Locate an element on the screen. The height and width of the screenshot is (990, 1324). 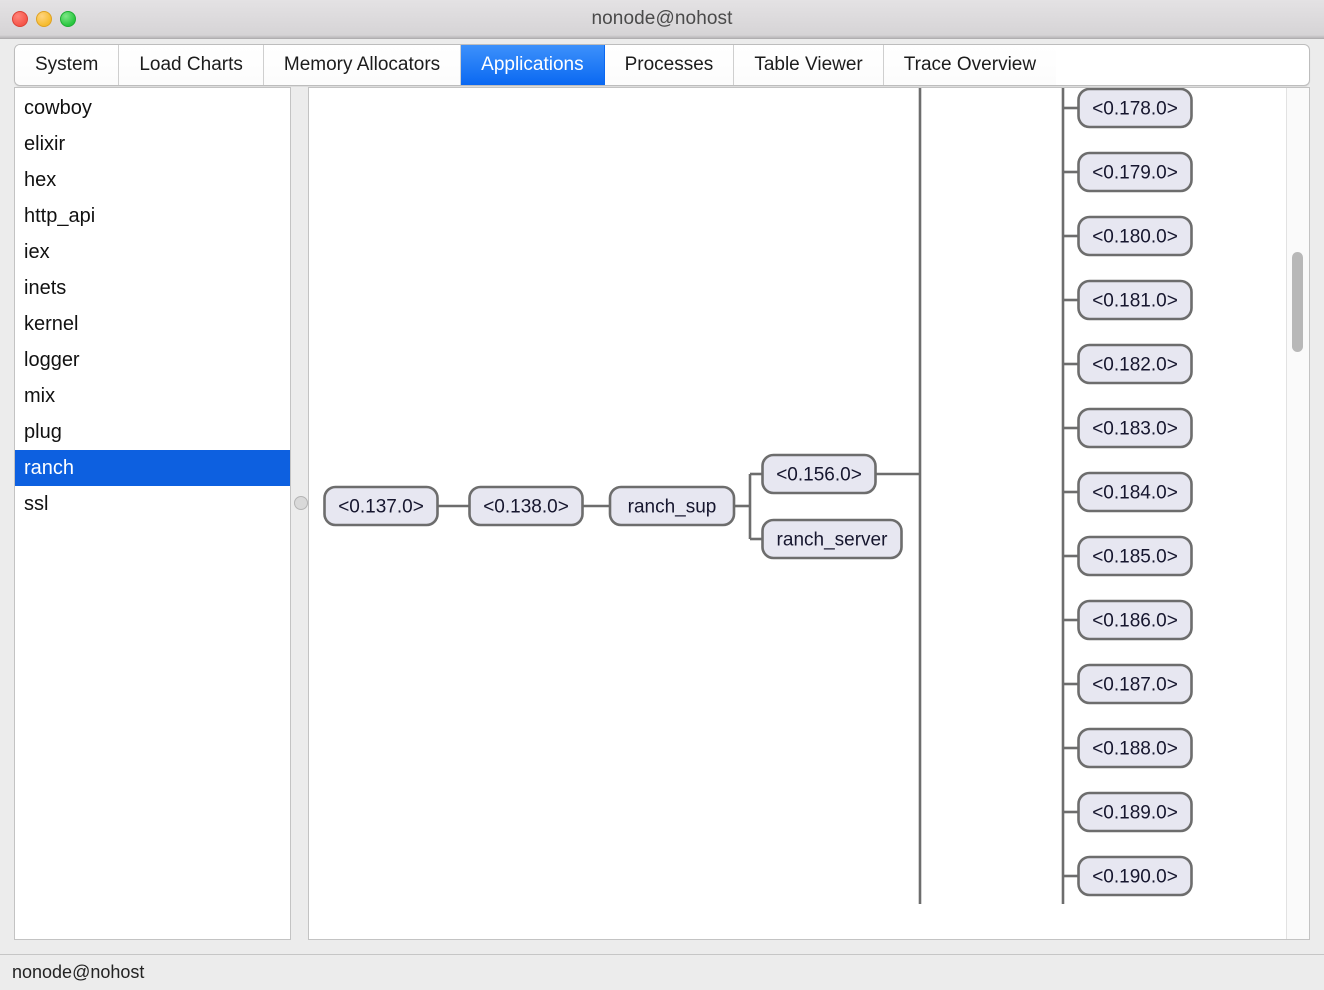
process-node-label: <0.178.0> is located at coordinates (1135, 109).